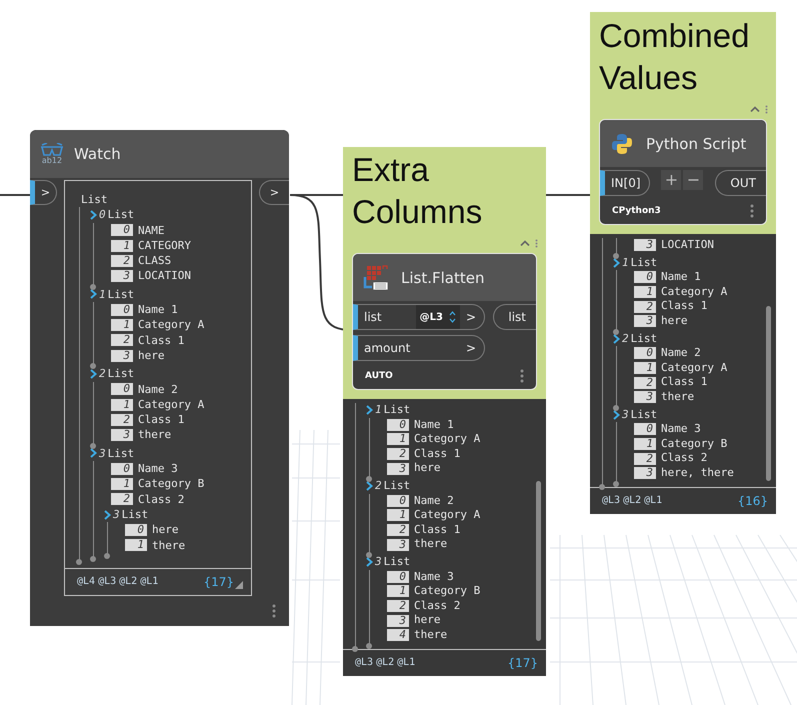 The image size is (797, 705). Describe the element at coordinates (442, 277) in the screenshot. I see `node-title: List.Flatten` at that location.